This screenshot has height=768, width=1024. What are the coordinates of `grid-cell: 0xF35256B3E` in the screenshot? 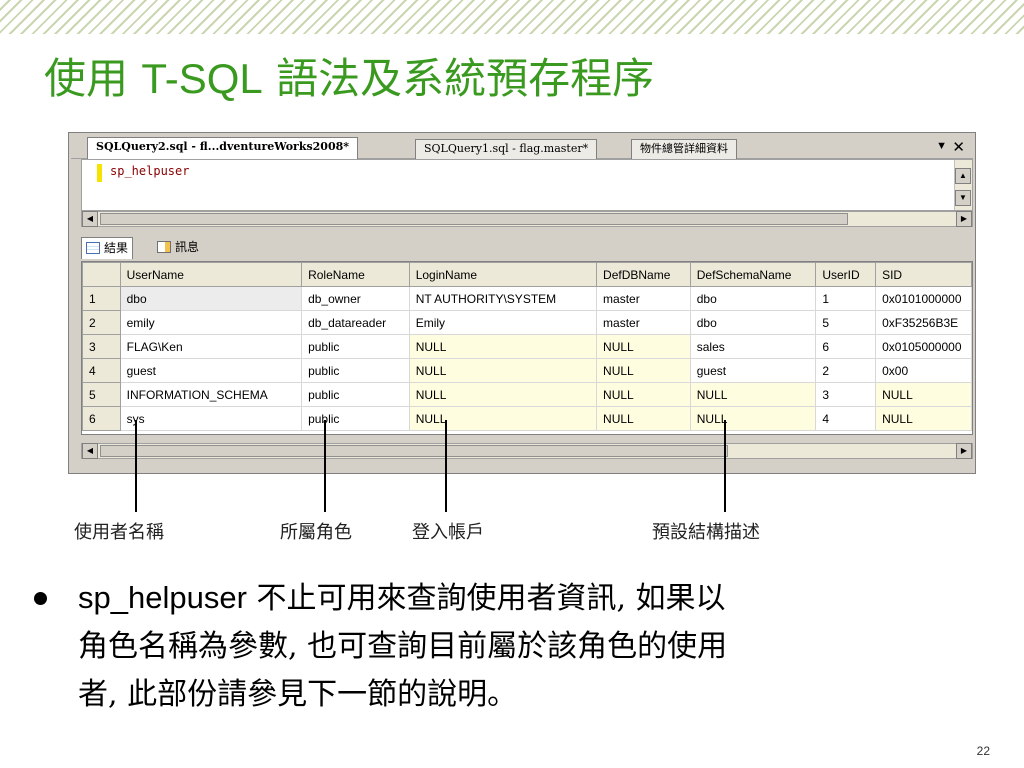 It's located at (923, 322).